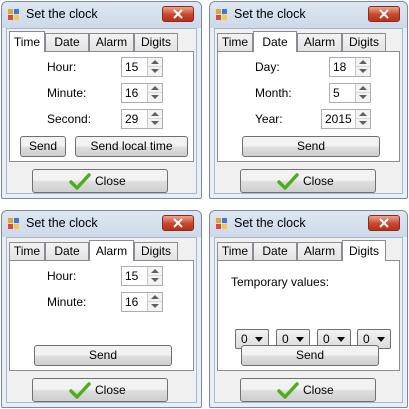  What do you see at coordinates (142, 67) in the screenshot?
I see `hour-stepper: 15` at bounding box center [142, 67].